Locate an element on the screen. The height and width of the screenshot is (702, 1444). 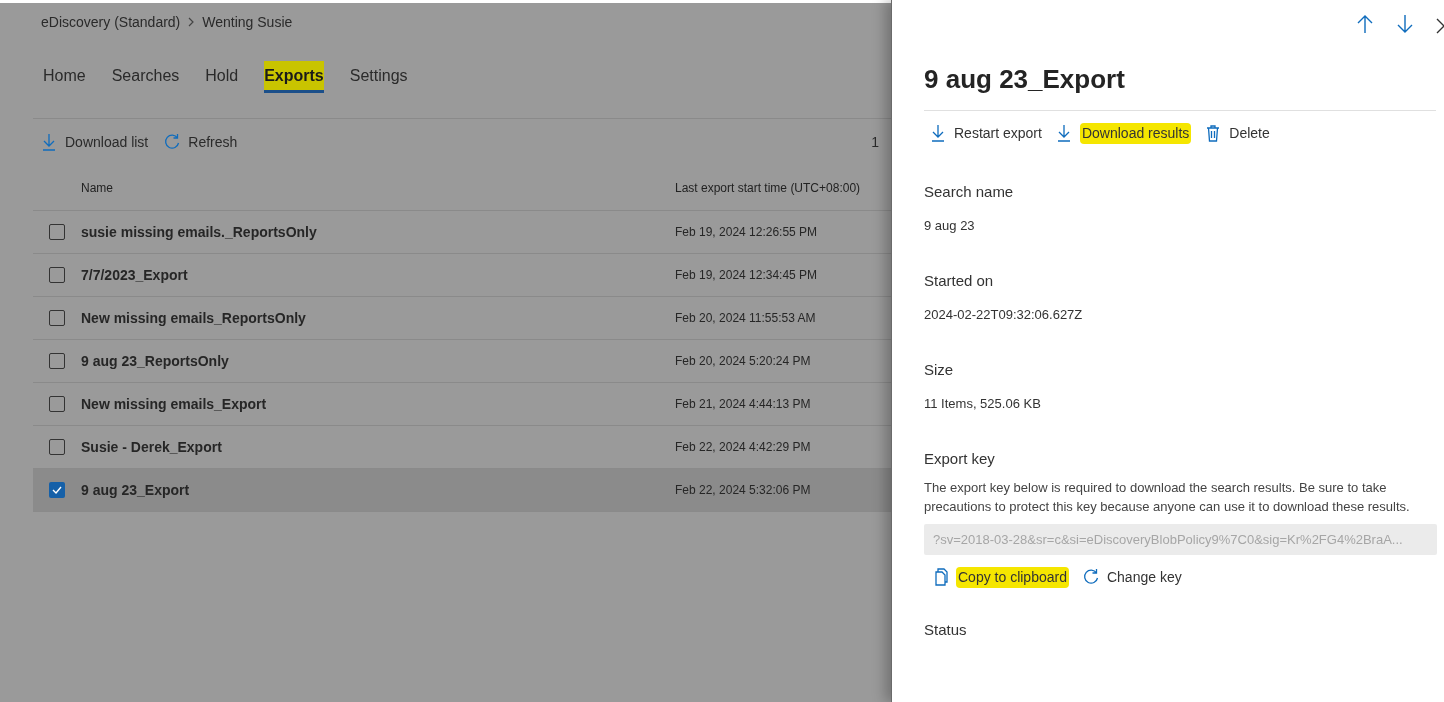
field-label: Started on is located at coordinates (959, 281).